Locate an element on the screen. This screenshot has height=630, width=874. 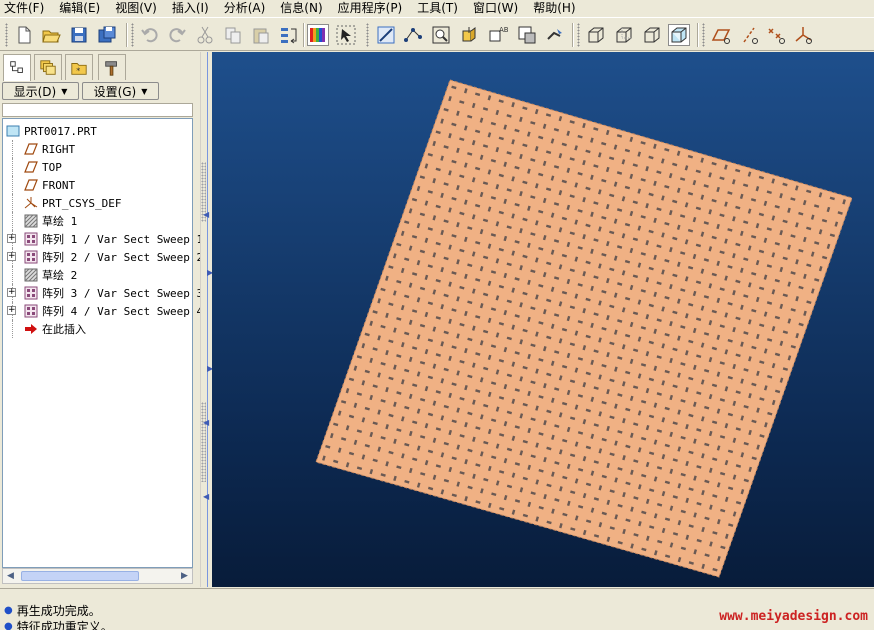
show-button: 显示(D) ▼ is located at coordinates (40, 91).